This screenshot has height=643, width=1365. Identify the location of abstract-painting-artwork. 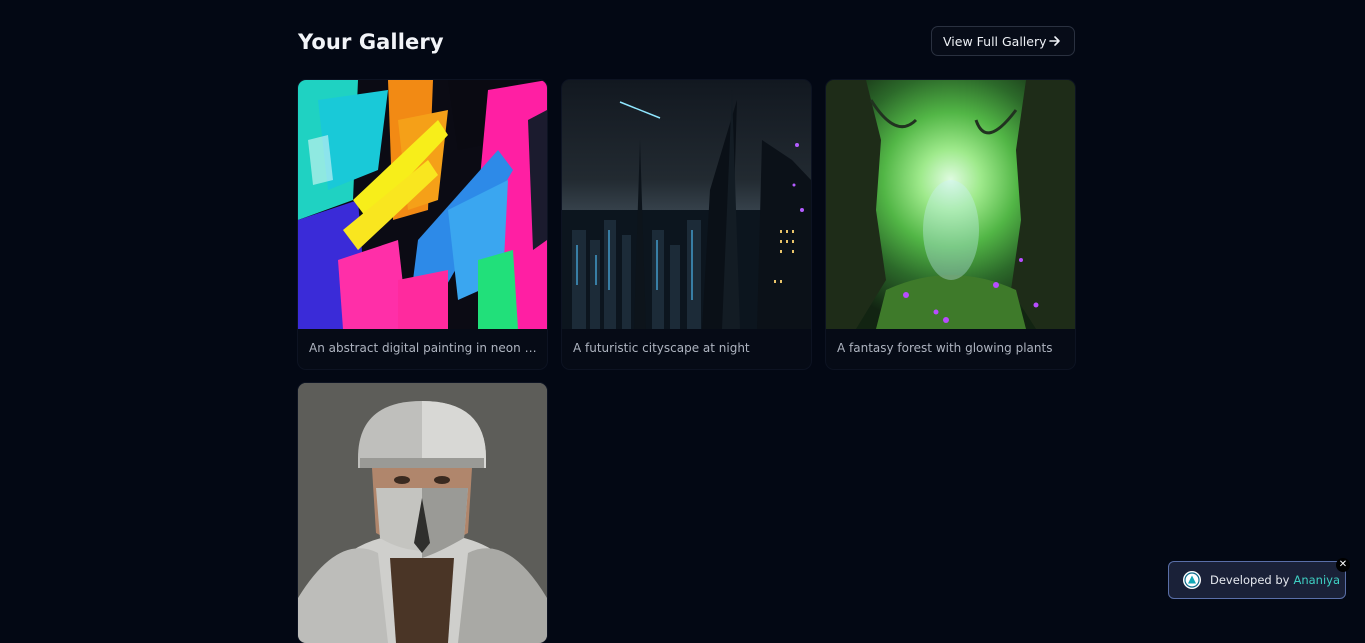
(422, 204).